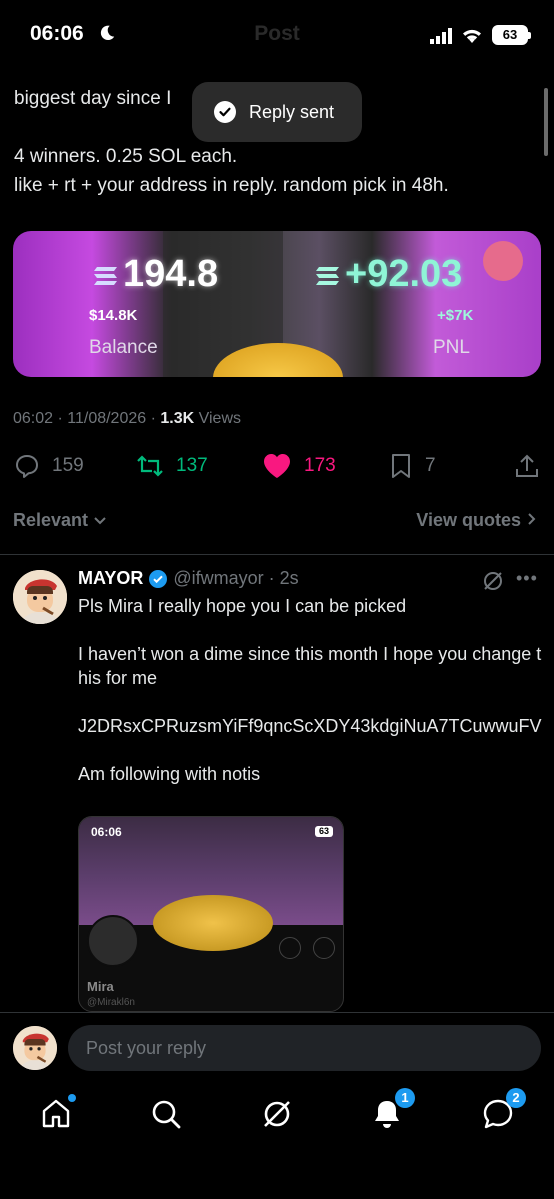  What do you see at coordinates (290, 948) in the screenshot?
I see `embed-notify-icon` at bounding box center [290, 948].